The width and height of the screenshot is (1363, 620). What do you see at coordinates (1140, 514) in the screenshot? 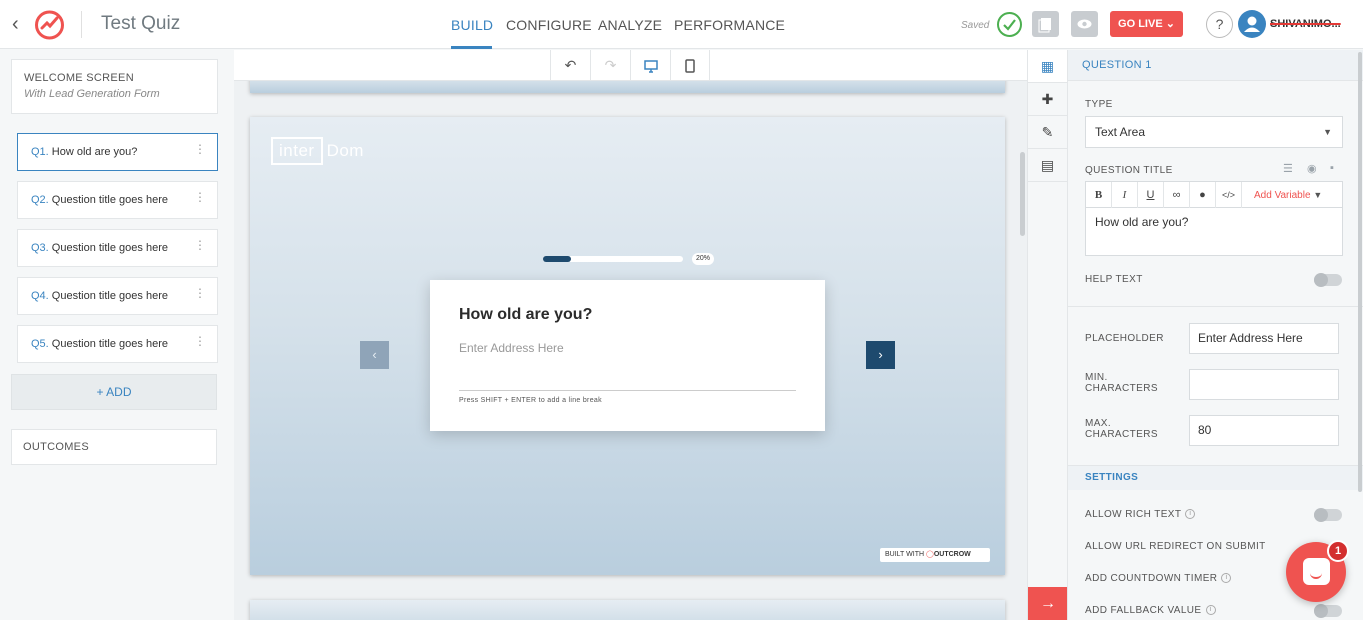
I see `allow-rich-text-label: ALLOW RICH TEXT i` at bounding box center [1140, 514].